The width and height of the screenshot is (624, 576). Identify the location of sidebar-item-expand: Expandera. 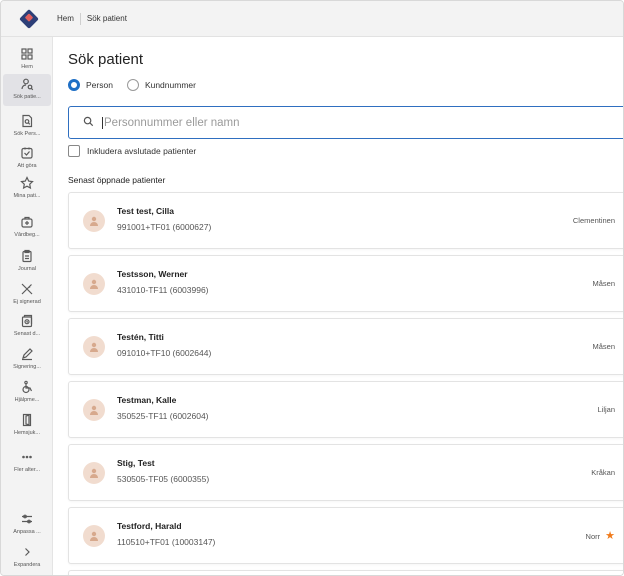
(27, 558).